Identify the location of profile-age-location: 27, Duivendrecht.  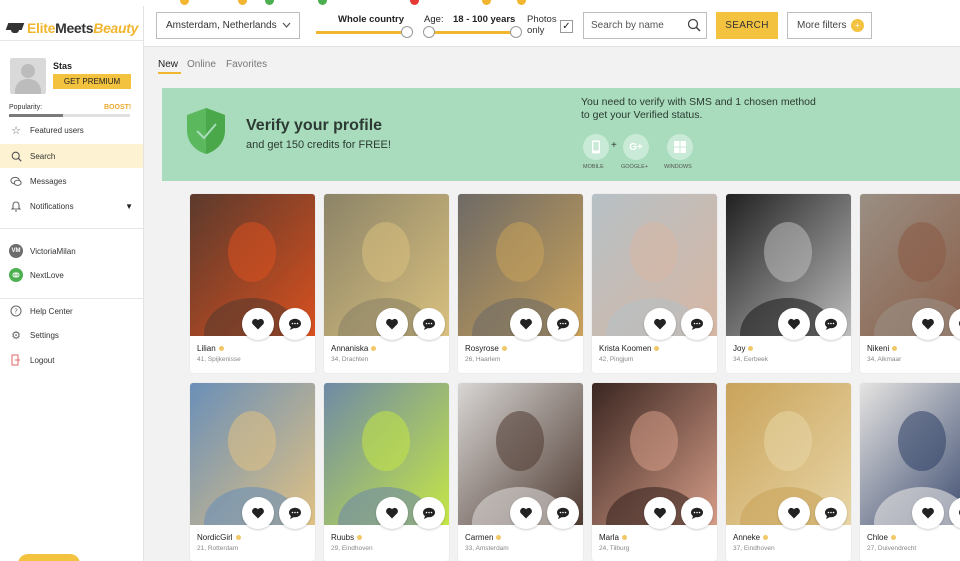
(892, 548).